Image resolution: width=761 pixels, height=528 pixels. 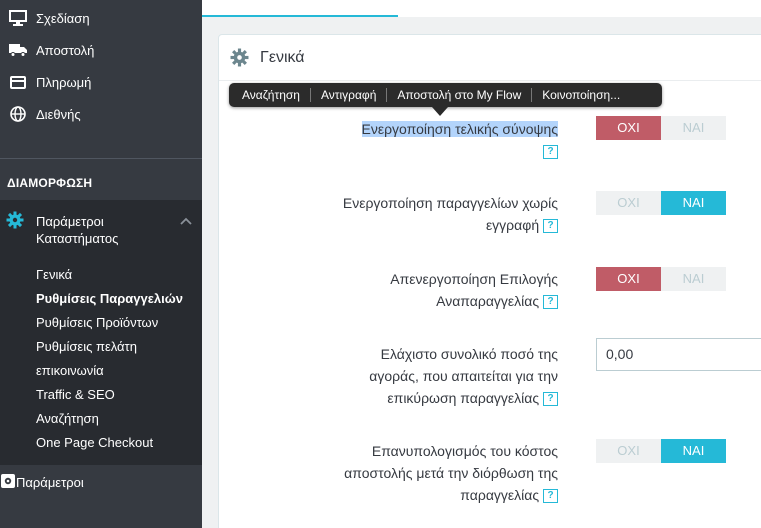 What do you see at coordinates (18, 82) in the screenshot?
I see `credit-card-icon` at bounding box center [18, 82].